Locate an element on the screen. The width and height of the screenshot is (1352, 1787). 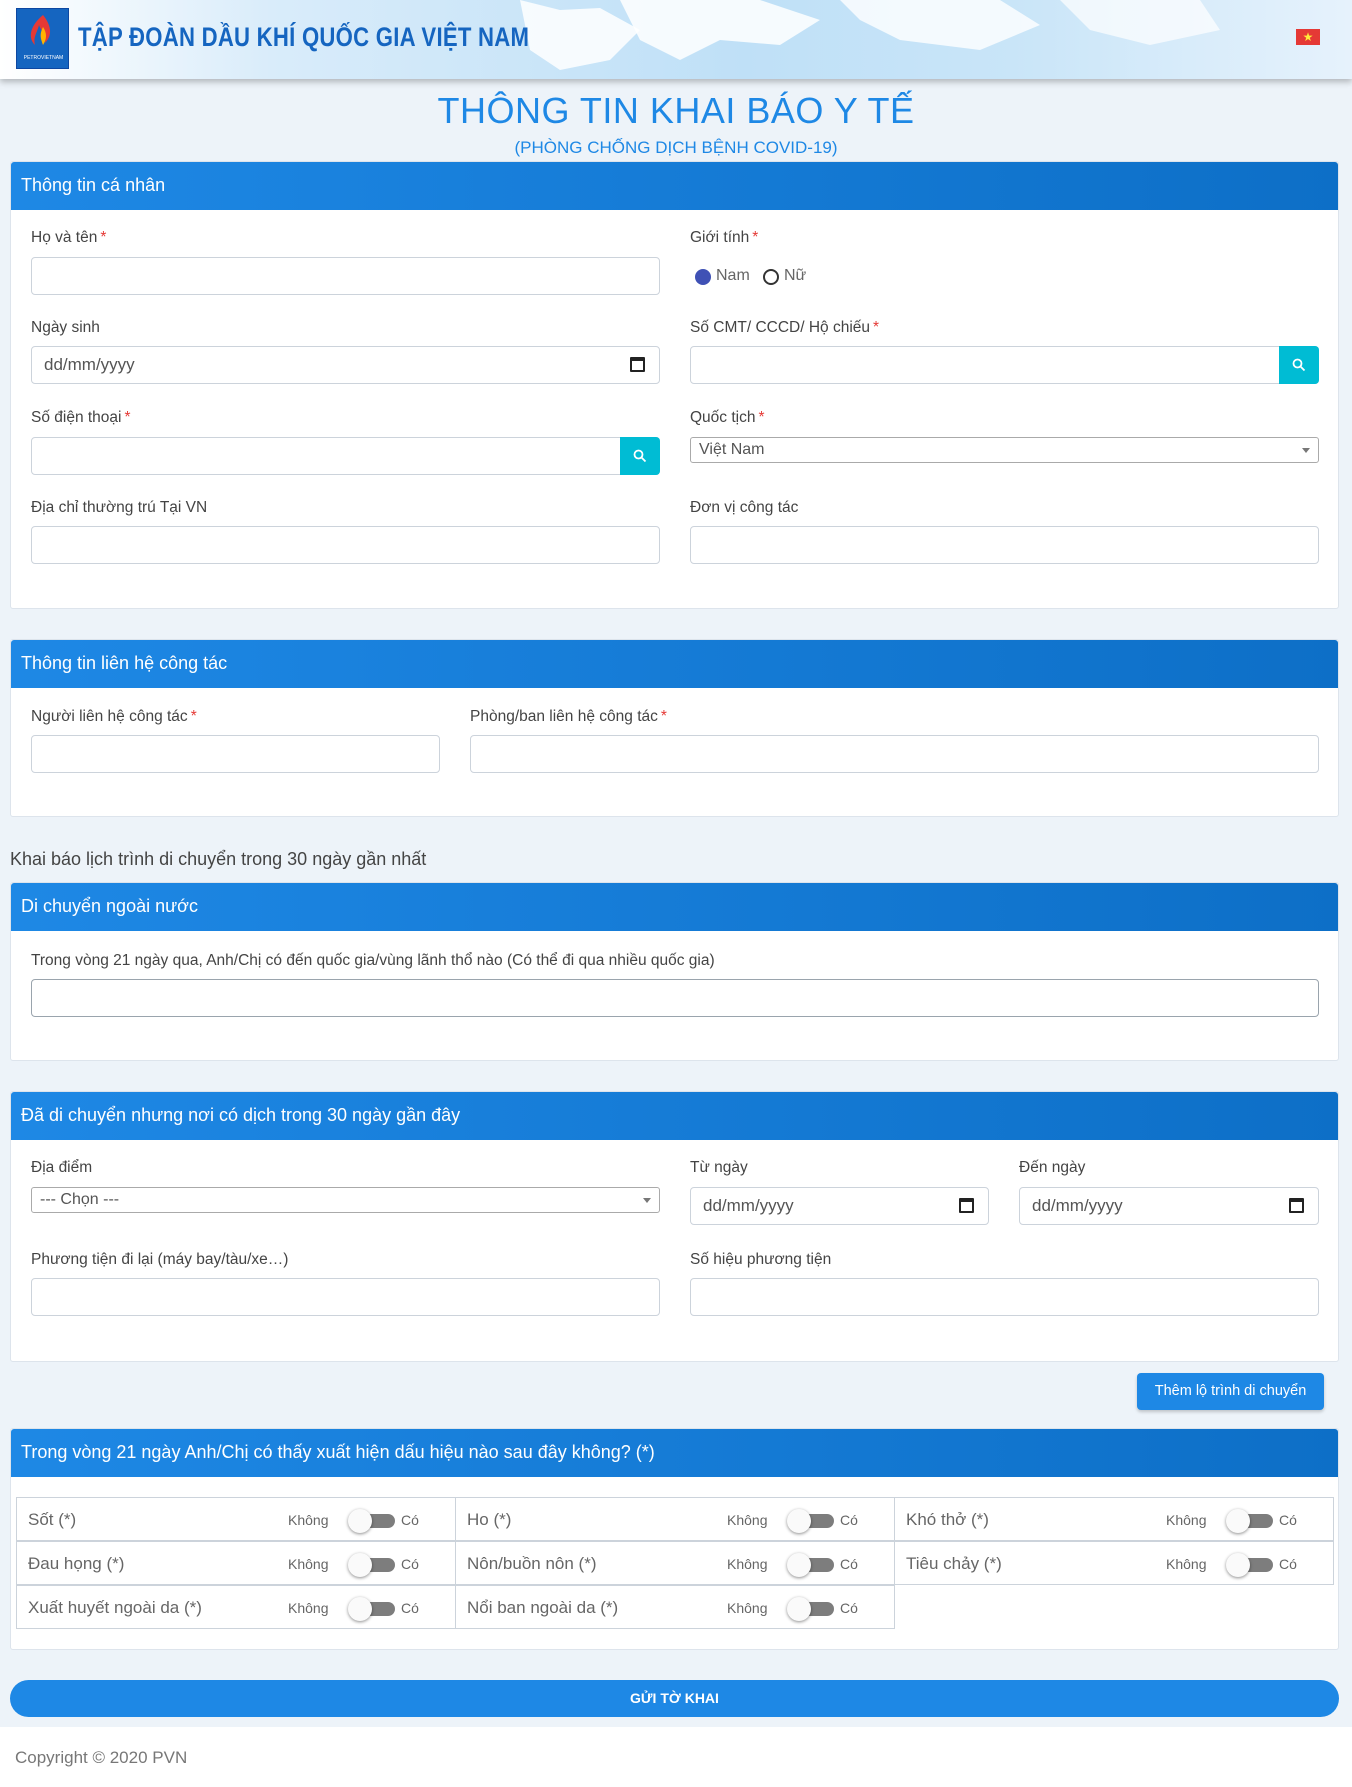
place-select: --- Chọn --- is located at coordinates (345, 1200).